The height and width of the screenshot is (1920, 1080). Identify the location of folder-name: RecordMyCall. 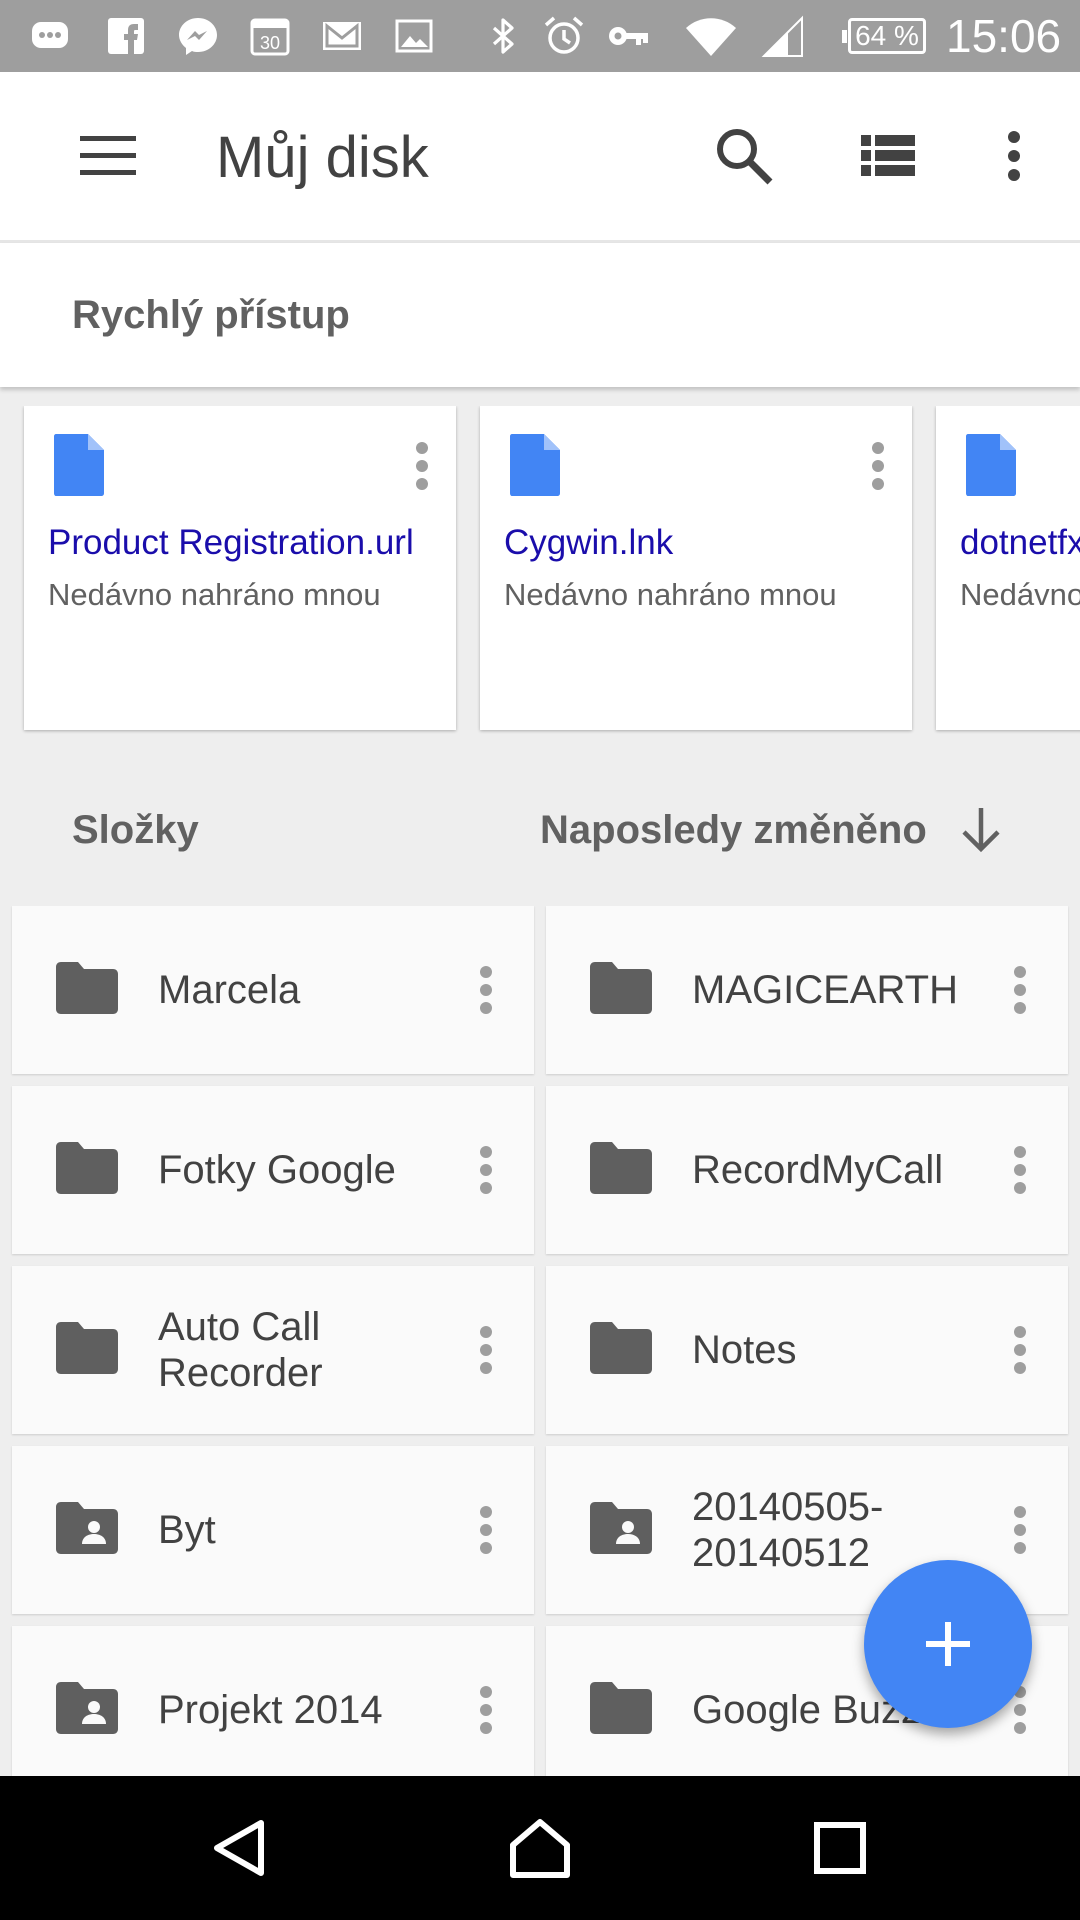
(818, 1170).